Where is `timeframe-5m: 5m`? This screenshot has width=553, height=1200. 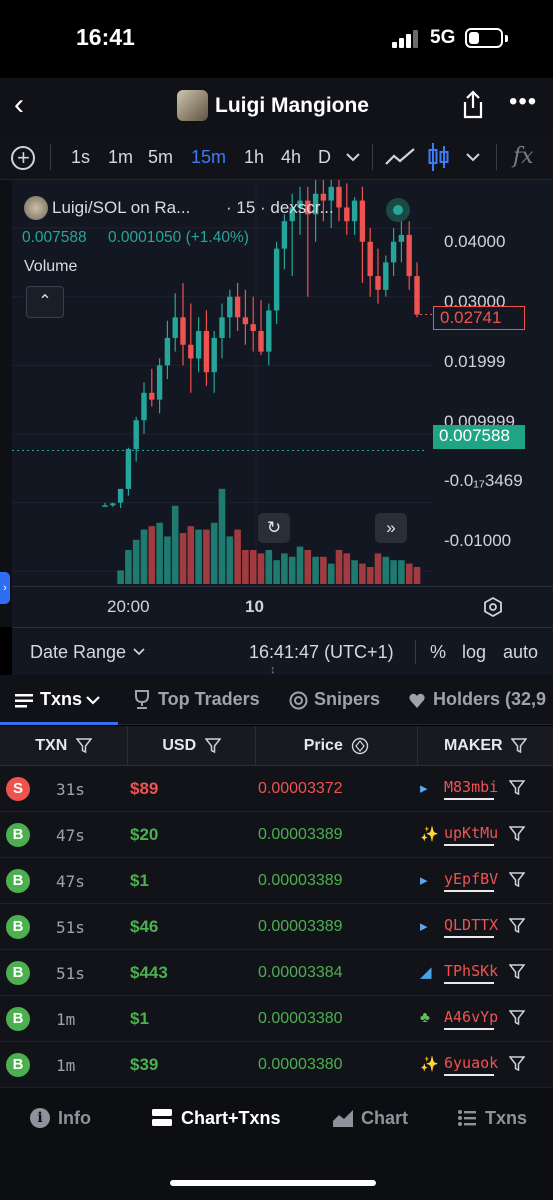 timeframe-5m: 5m is located at coordinates (160, 157).